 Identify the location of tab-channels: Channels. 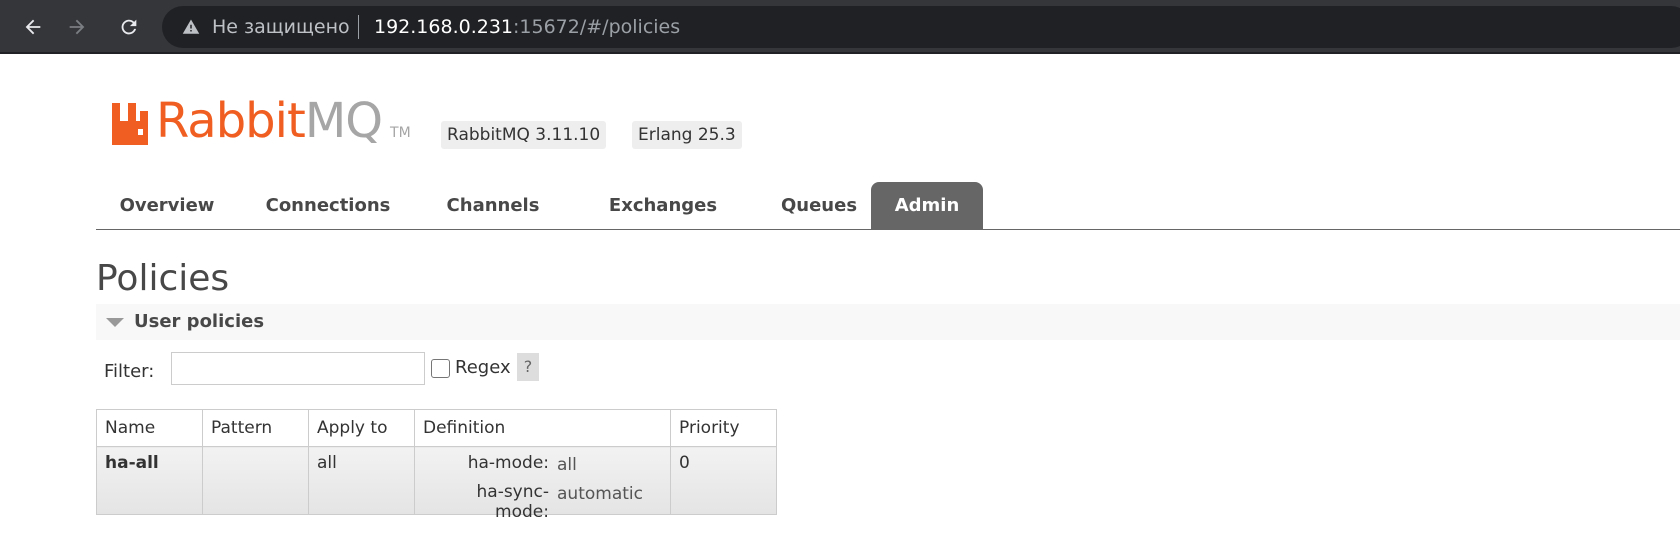
(493, 205).